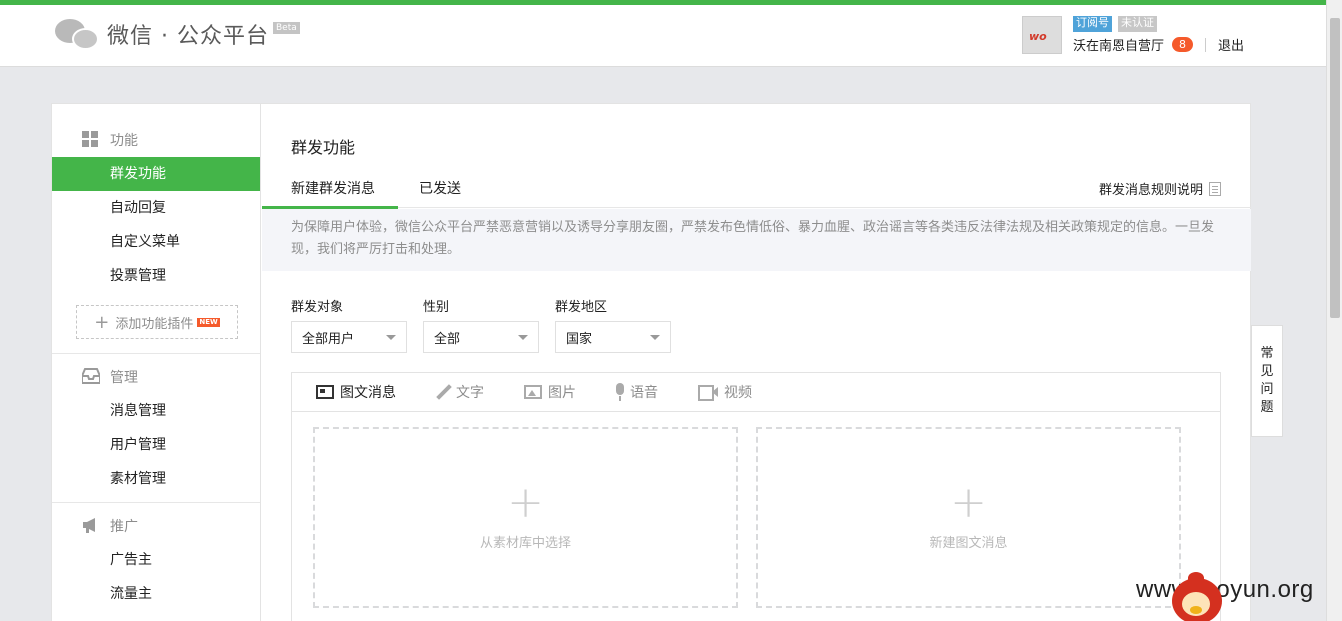 The image size is (1342, 621). What do you see at coordinates (156, 526) in the screenshot?
I see `sidebar-group-promotion: 推广` at bounding box center [156, 526].